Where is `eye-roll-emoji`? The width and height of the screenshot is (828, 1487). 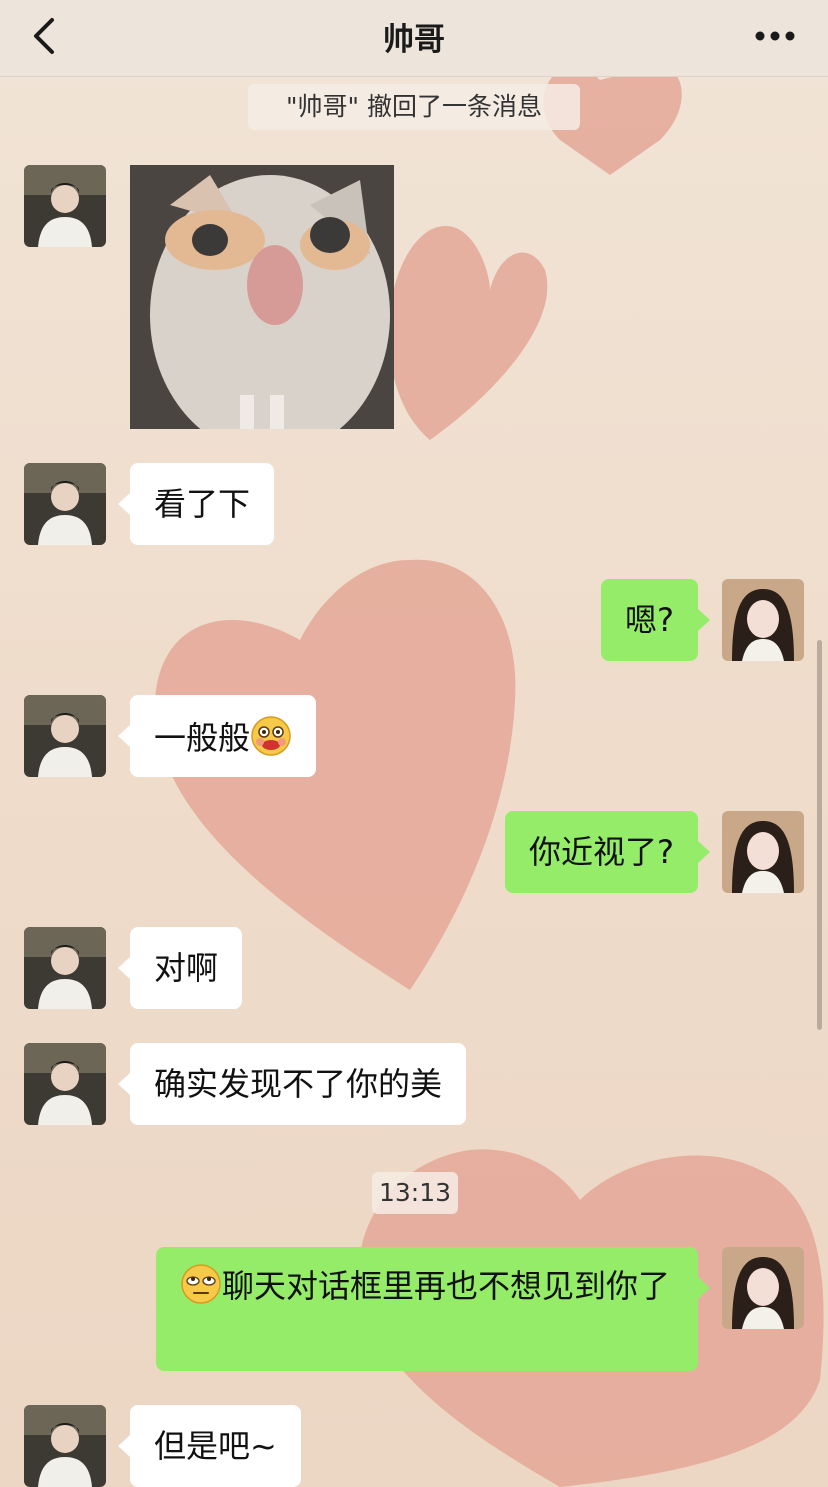
eye-roll-emoji is located at coordinates (201, 1284).